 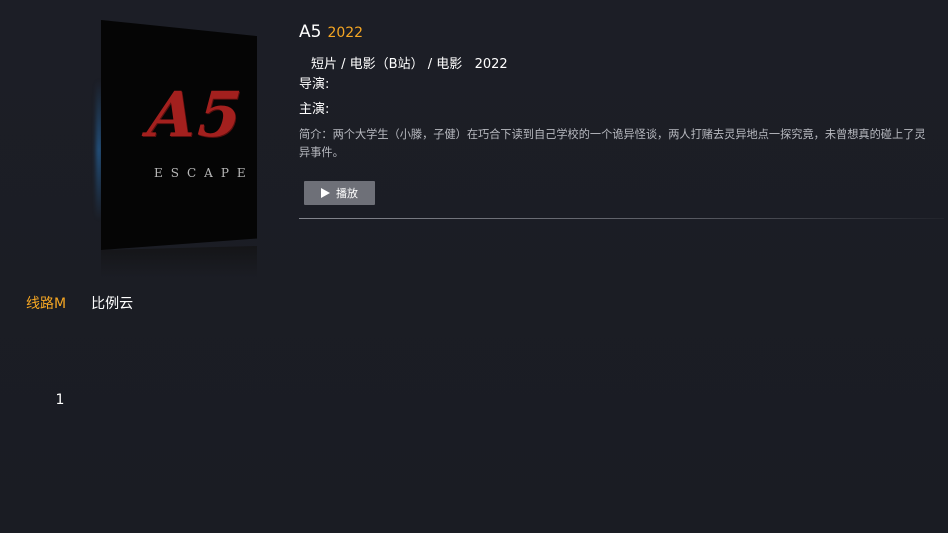 I want to click on poster: A5 ESCAPE, so click(x=179, y=149).